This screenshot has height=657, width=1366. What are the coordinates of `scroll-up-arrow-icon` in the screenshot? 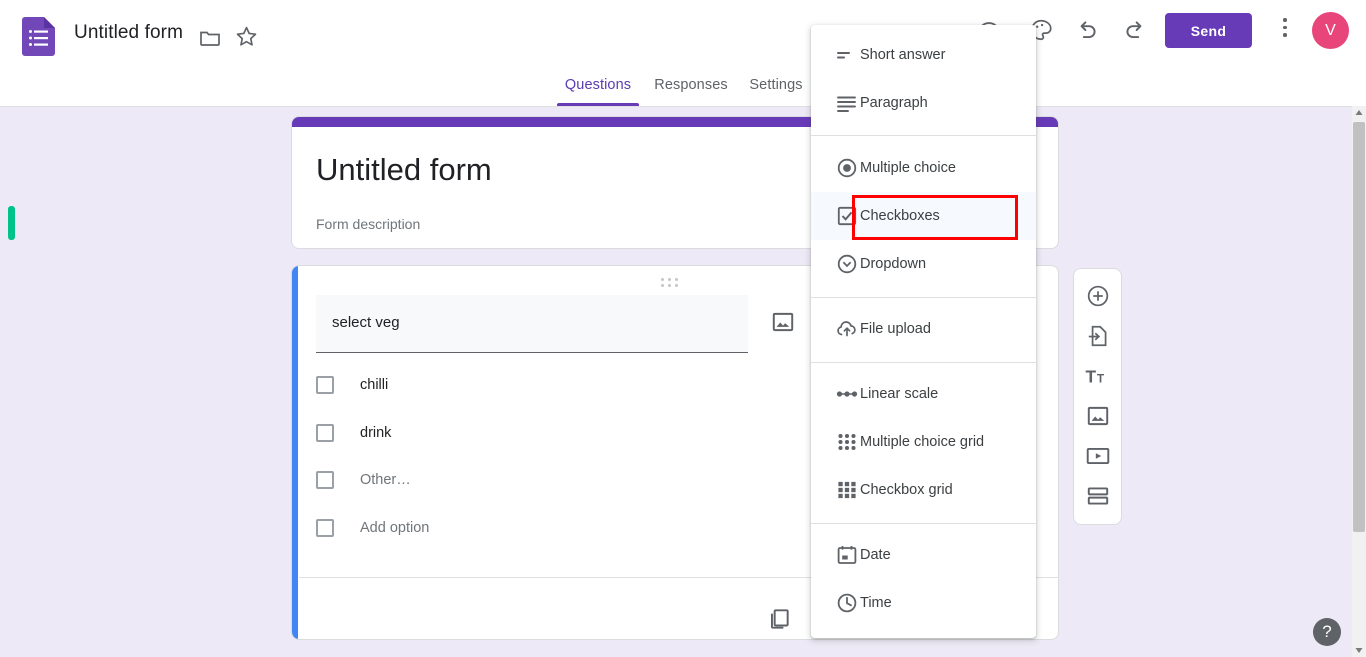 It's located at (1359, 113).